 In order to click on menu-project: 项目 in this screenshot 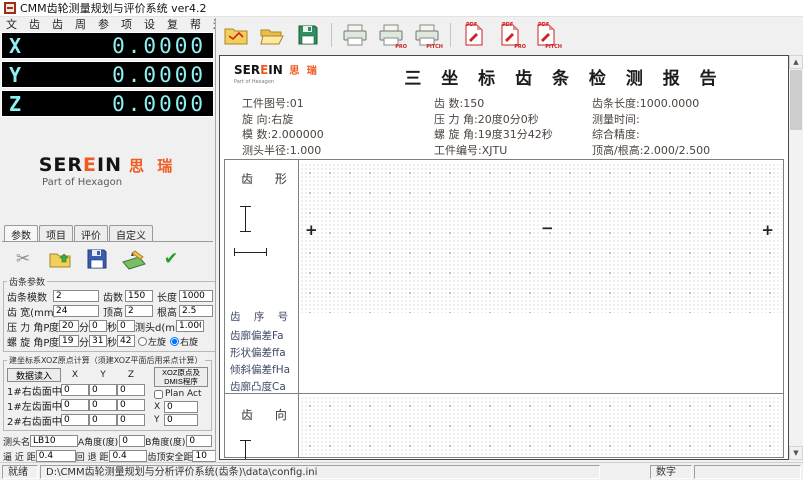, I will do `click(126, 31)`.